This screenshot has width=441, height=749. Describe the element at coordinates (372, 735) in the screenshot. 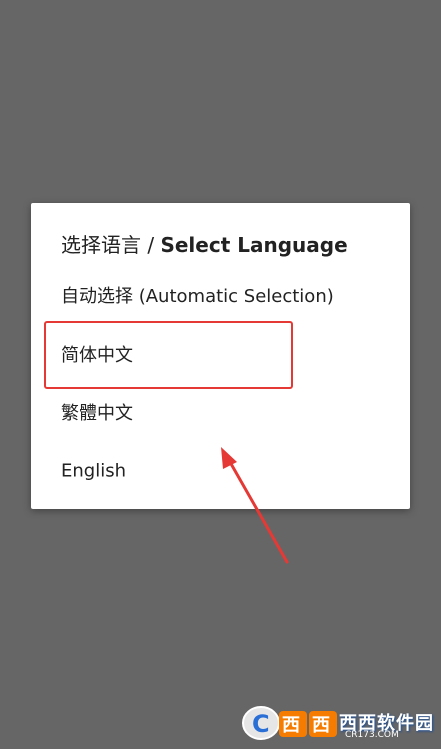

I see `watermark-domain: CR173.COM` at that location.